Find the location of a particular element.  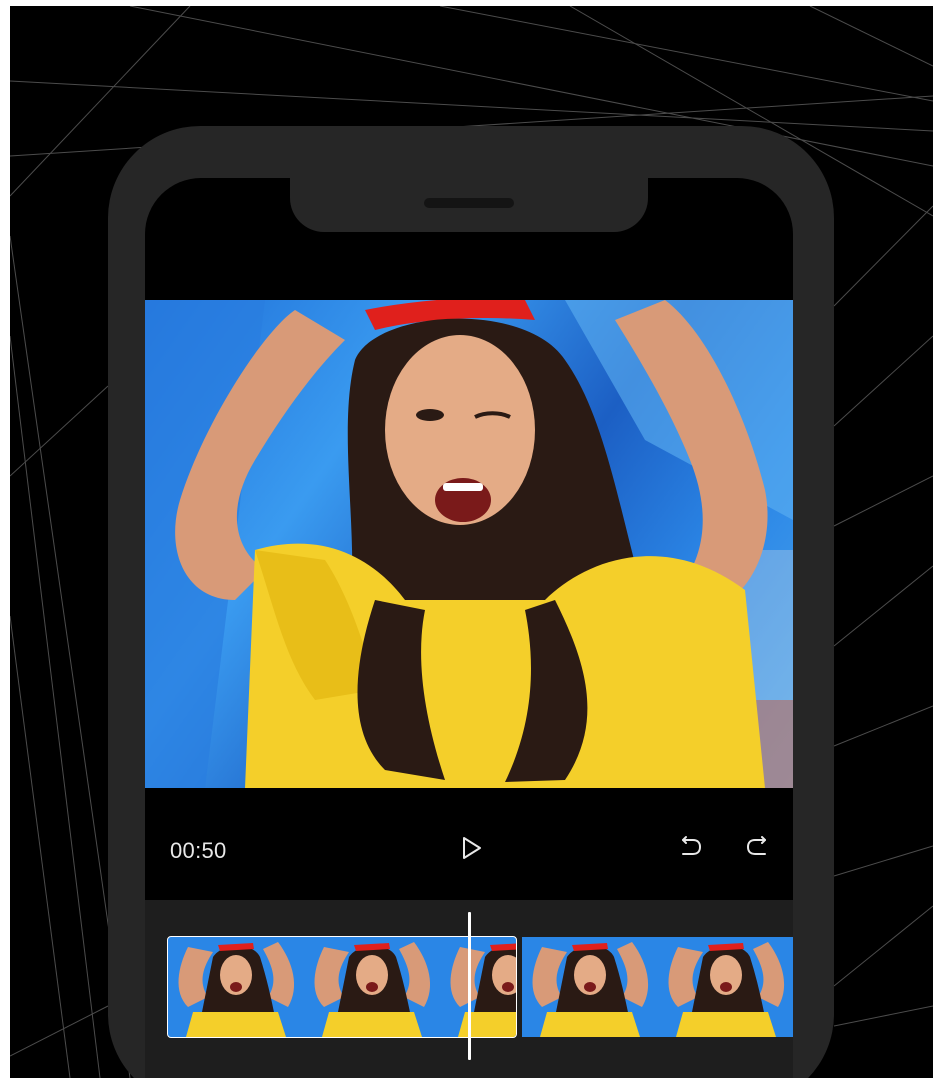

timeline-clip-selected is located at coordinates (342, 987).